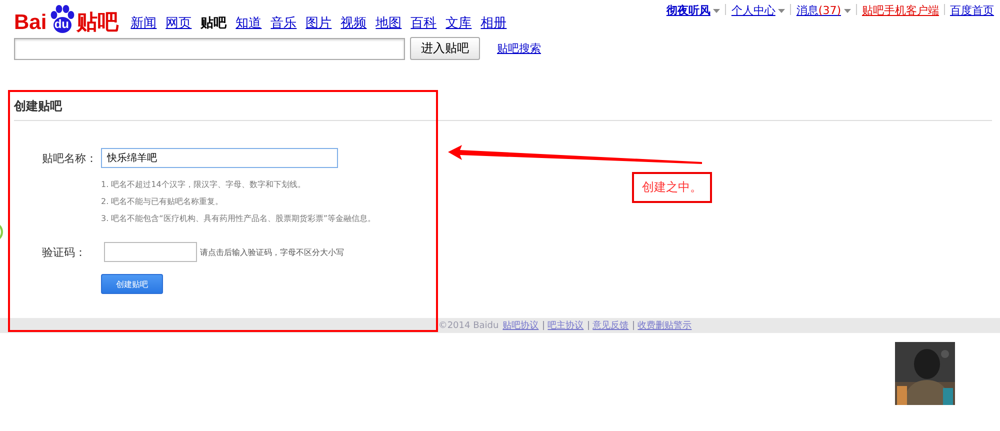  I want to click on nav-link: 新闻, so click(143, 23).